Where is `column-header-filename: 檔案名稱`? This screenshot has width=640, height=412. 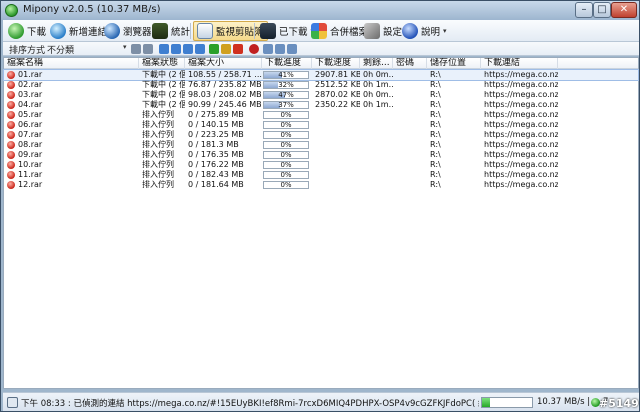
column-header-filename: 檔案名稱 is located at coordinates (71, 63).